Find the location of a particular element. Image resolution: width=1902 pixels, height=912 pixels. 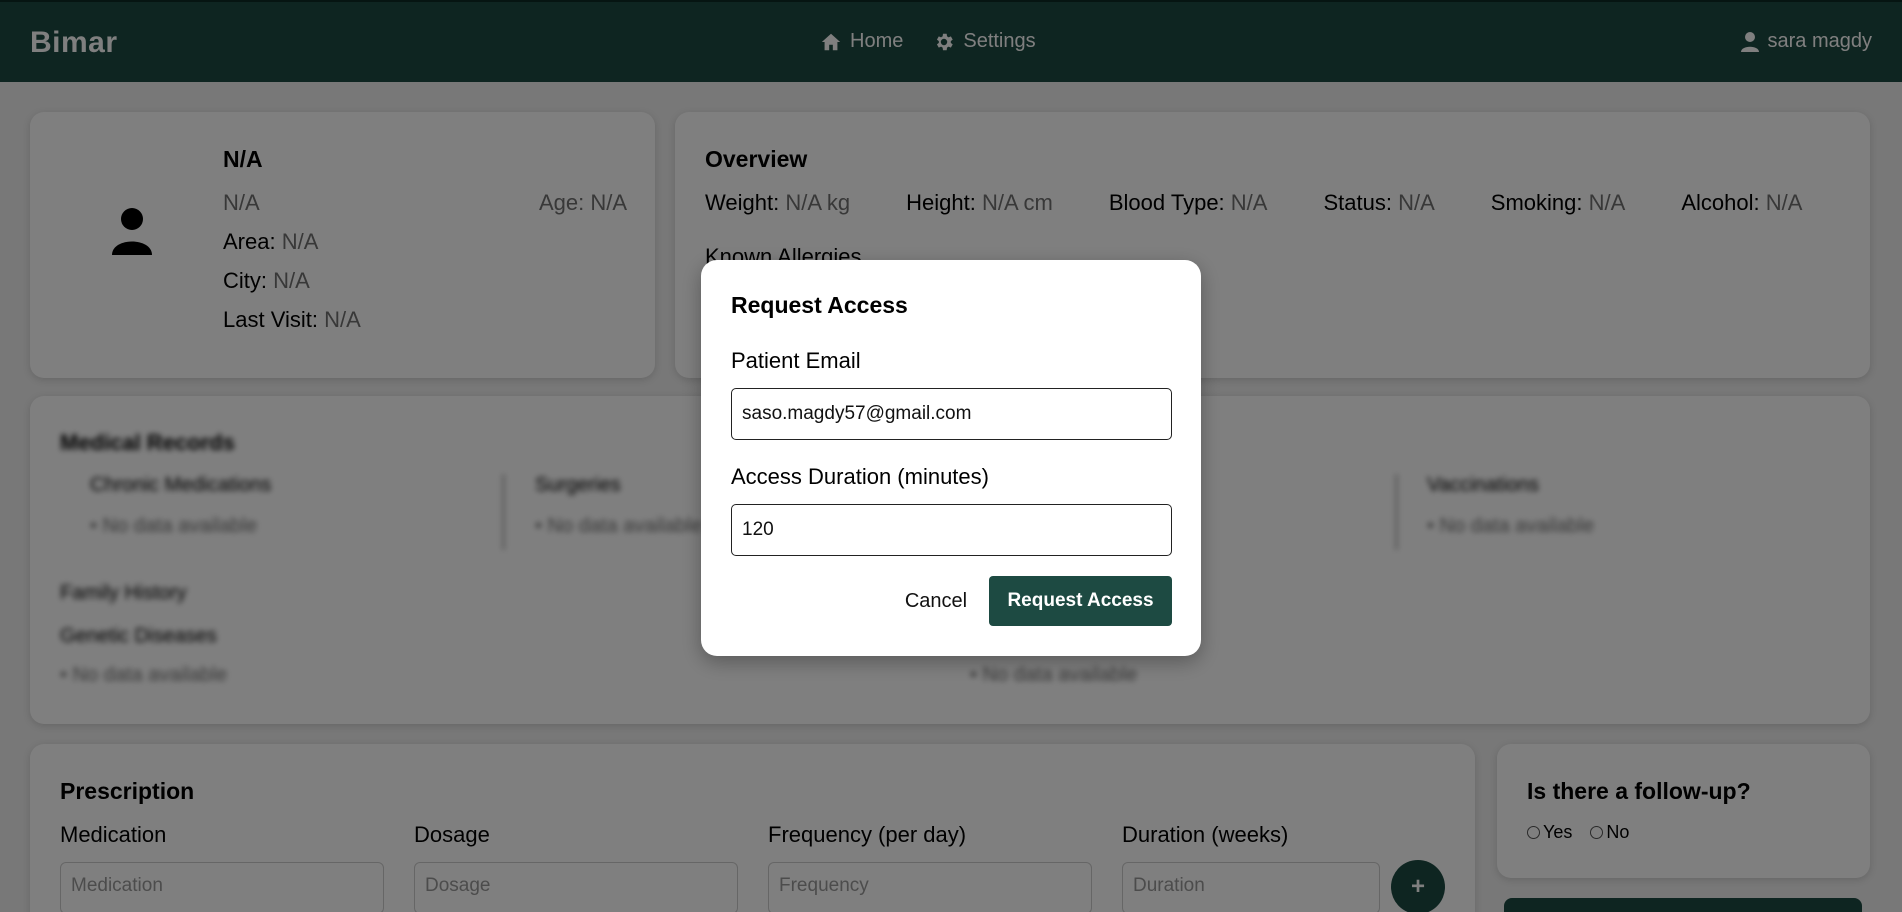

patient-email-input is located at coordinates (951, 414).